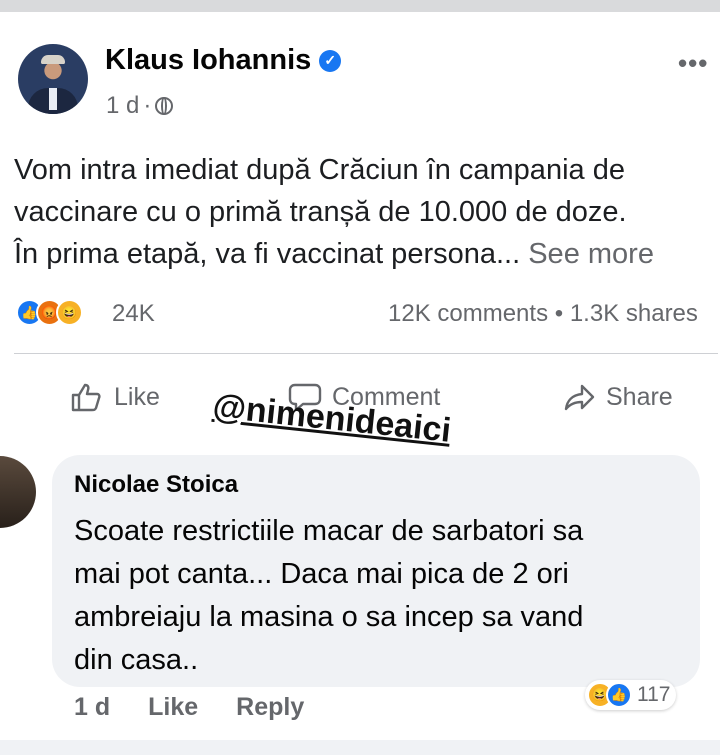  What do you see at coordinates (654, 694) in the screenshot?
I see `comment-reaction-count: 117` at bounding box center [654, 694].